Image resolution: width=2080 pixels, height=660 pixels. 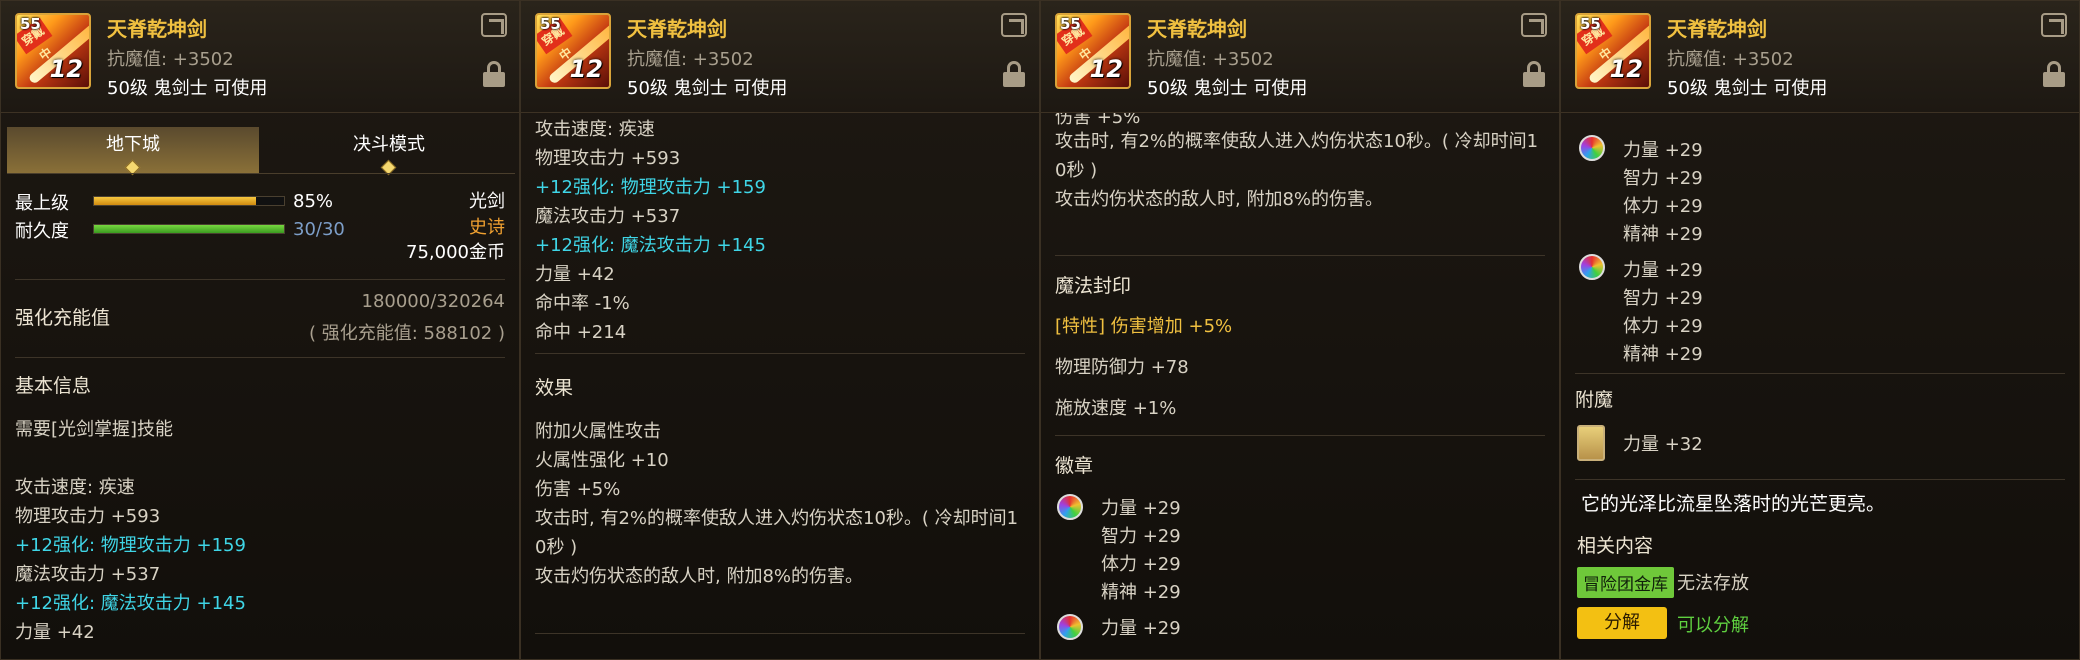 I want to click on durability-bar, so click(x=189, y=229).